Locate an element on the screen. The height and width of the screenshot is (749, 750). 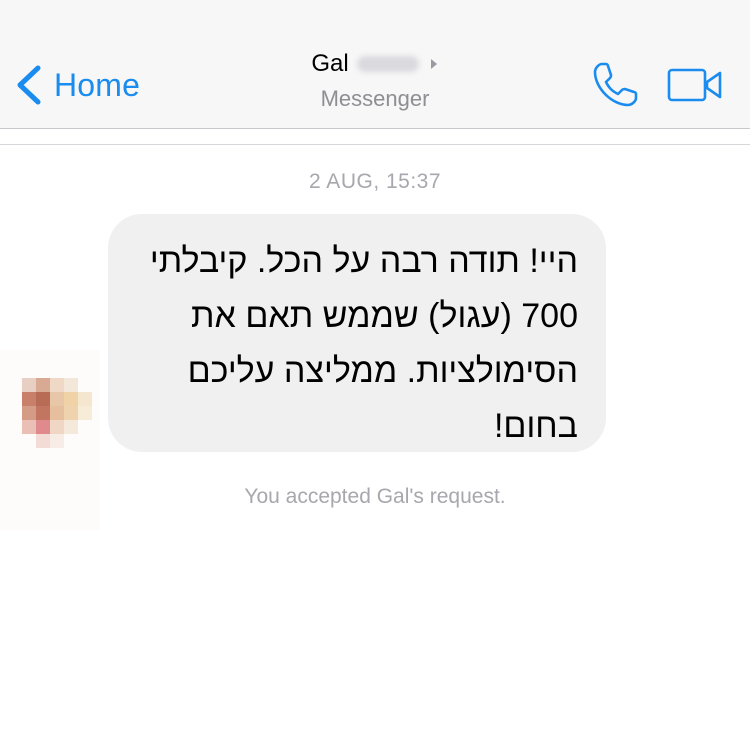
phone-icon is located at coordinates (615, 85).